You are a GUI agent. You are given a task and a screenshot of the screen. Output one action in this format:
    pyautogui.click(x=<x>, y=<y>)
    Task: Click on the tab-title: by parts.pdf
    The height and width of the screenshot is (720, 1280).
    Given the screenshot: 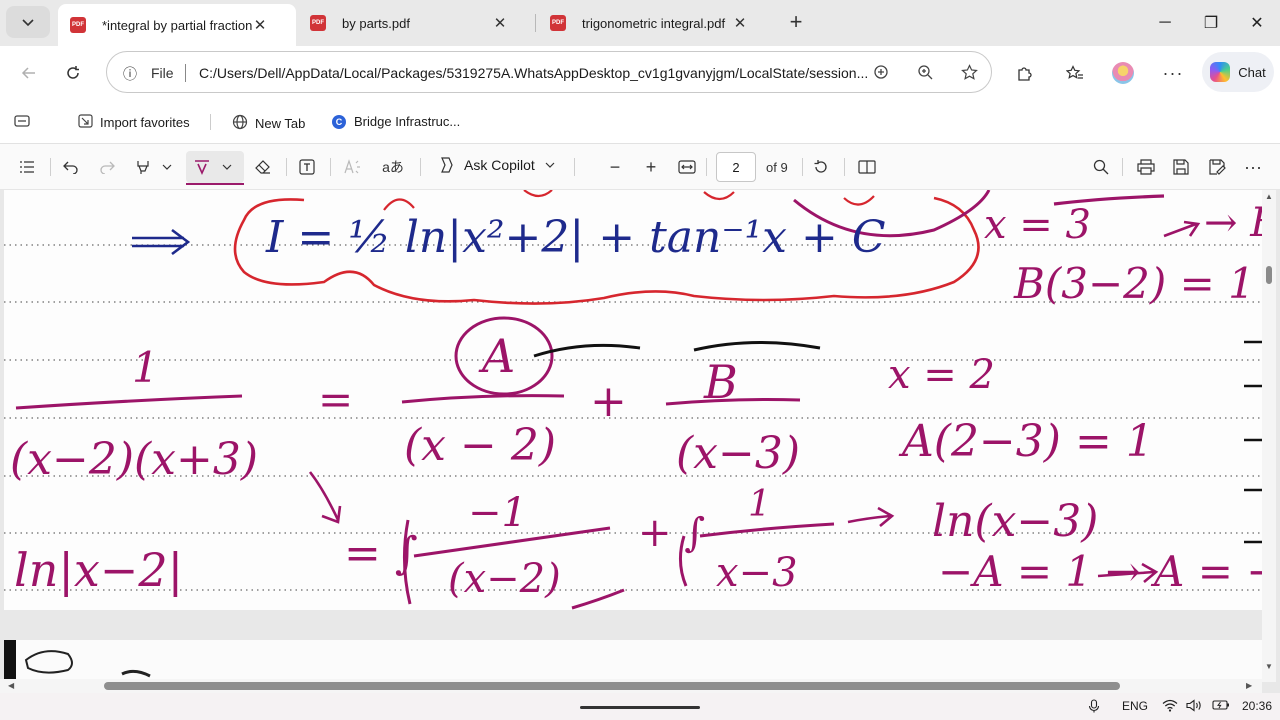 What is the action you would take?
    pyautogui.click(x=376, y=23)
    